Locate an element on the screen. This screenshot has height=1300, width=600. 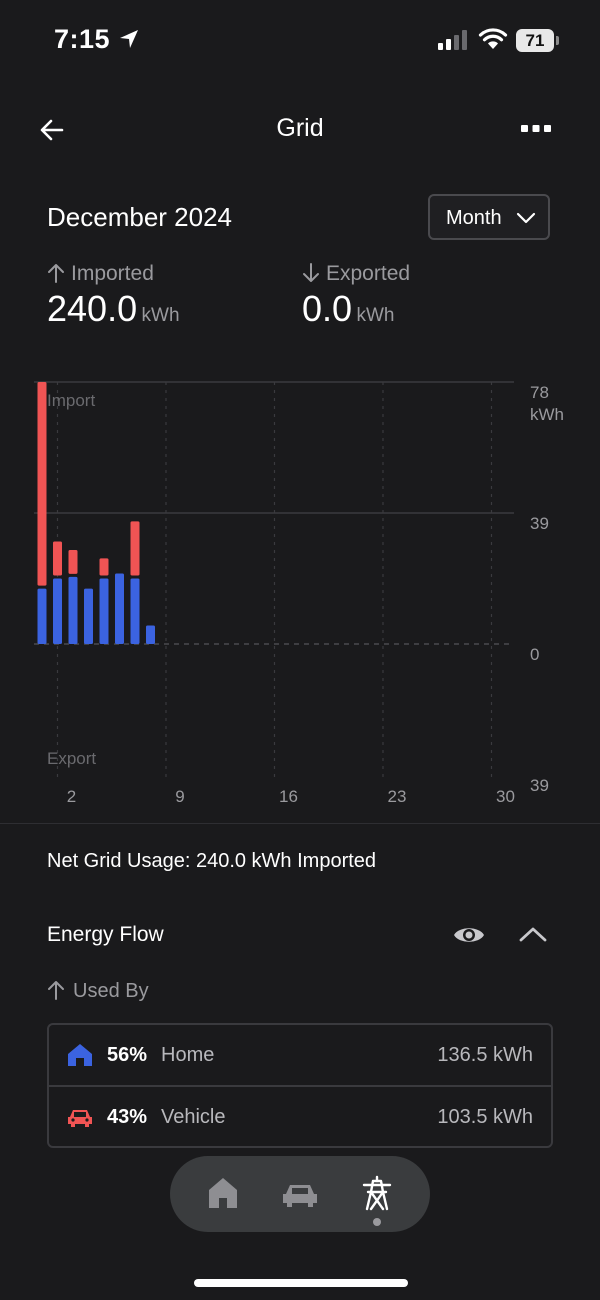
chevron-down-icon is located at coordinates (526, 218).